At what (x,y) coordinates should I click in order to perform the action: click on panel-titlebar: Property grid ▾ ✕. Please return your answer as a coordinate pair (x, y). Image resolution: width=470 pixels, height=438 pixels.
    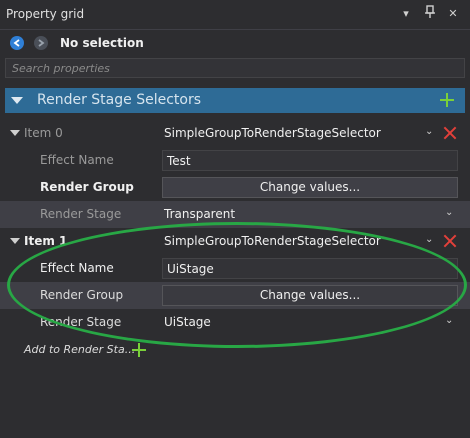
    Looking at the image, I should click on (235, 15).